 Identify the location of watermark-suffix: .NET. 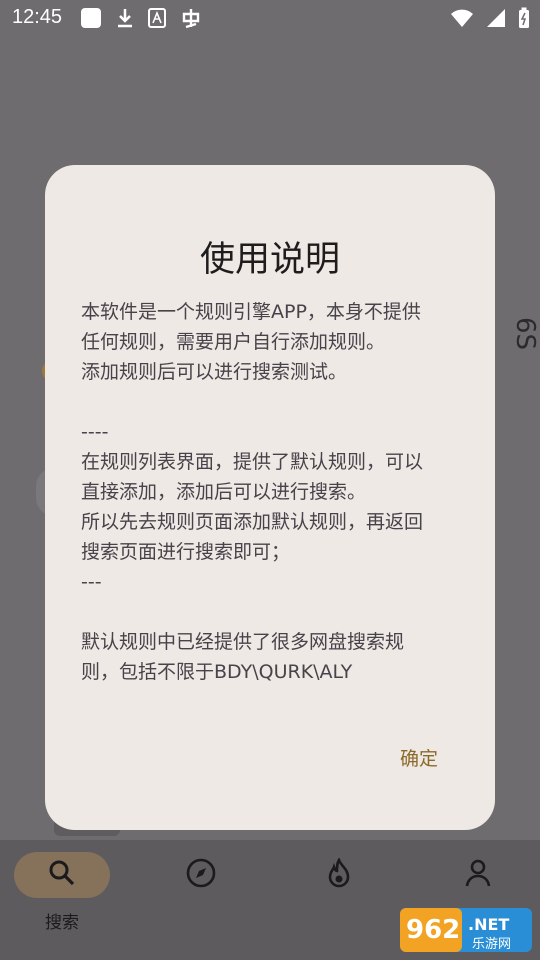
(488, 924).